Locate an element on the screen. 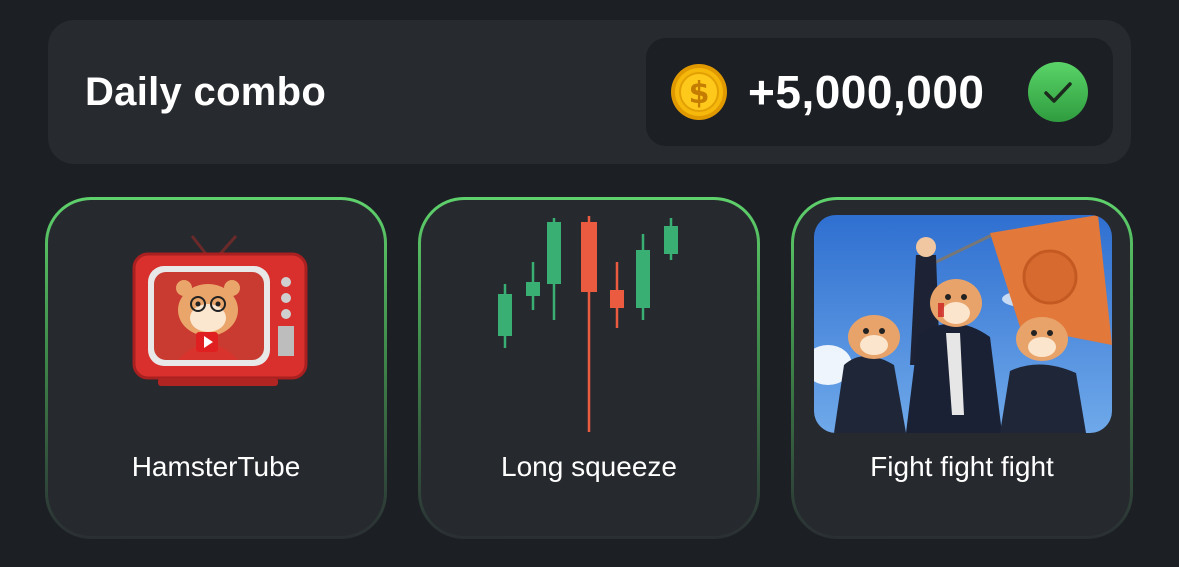  hamster-tv-image is located at coordinates (220, 310).